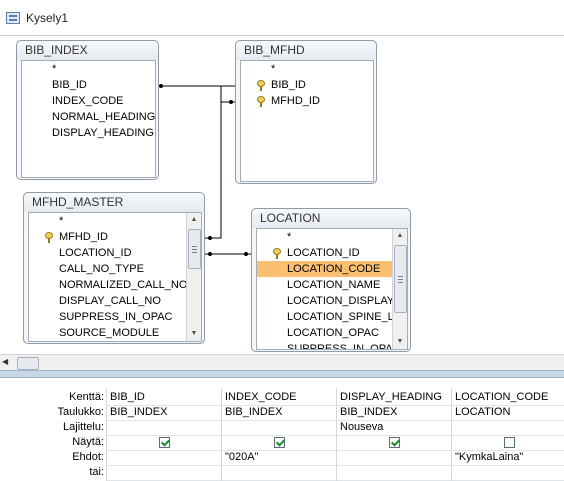 This screenshot has height=481, width=564. What do you see at coordinates (88, 442) in the screenshot?
I see `grid-row-label: Näytä:` at bounding box center [88, 442].